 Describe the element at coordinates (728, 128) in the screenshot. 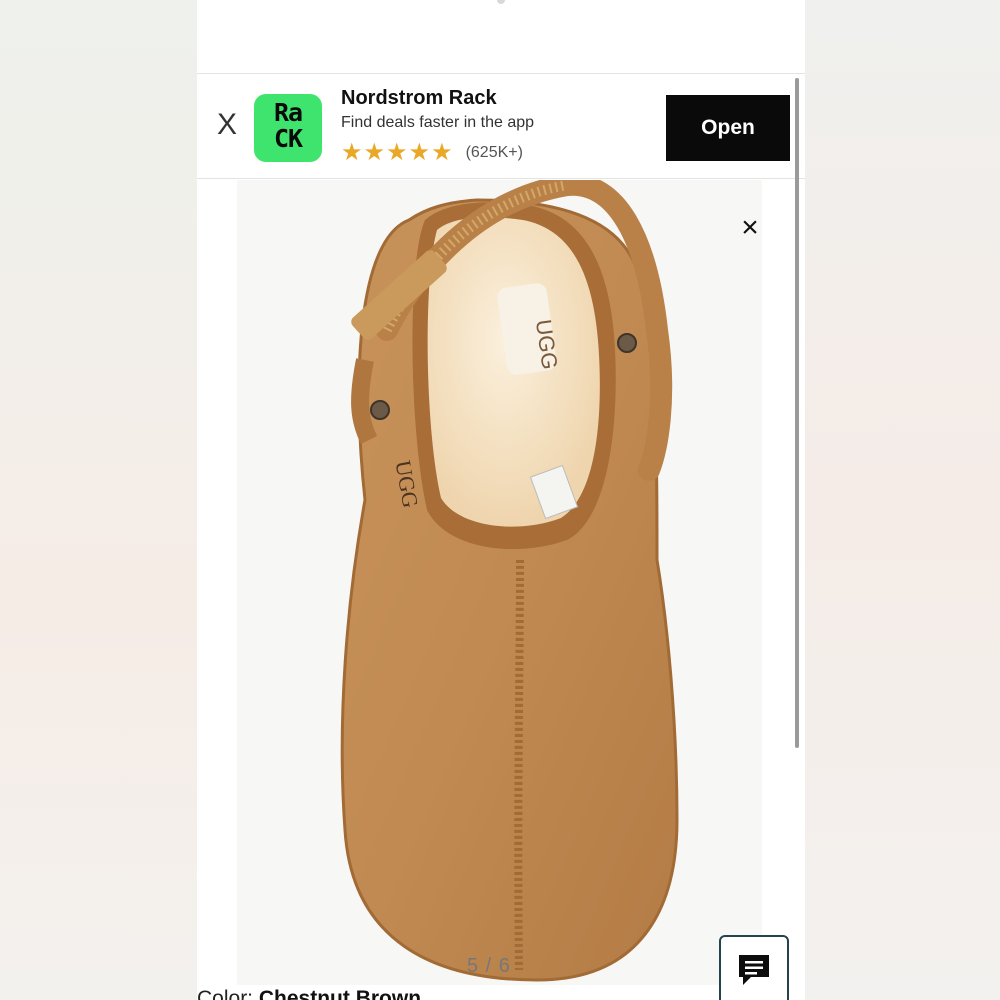

I see `open-app-button: Open` at that location.